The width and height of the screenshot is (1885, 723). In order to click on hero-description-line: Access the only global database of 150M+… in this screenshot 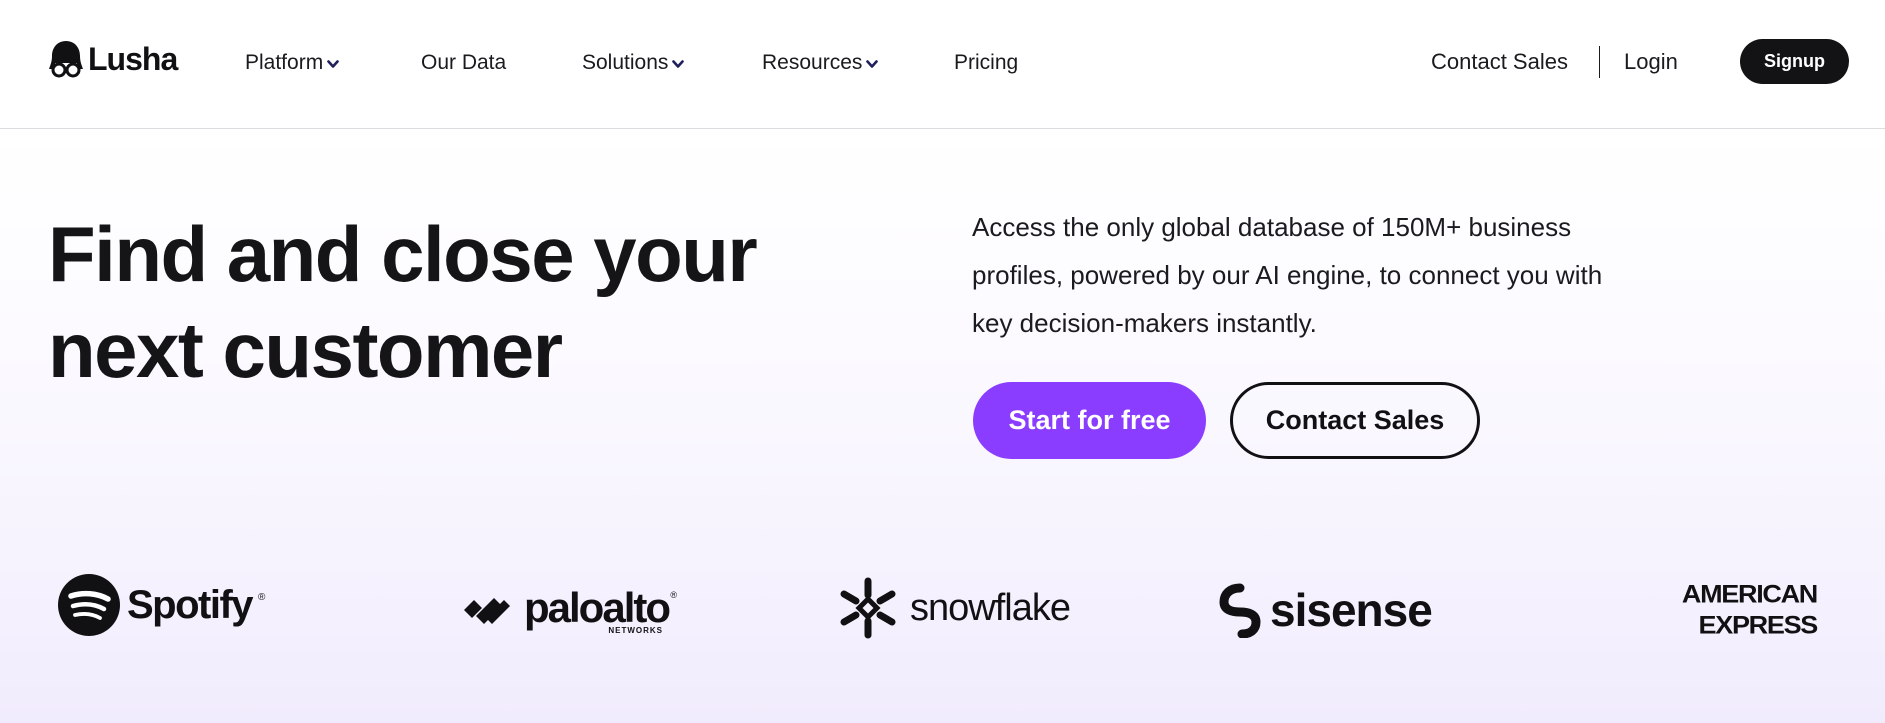, I will do `click(1272, 227)`.